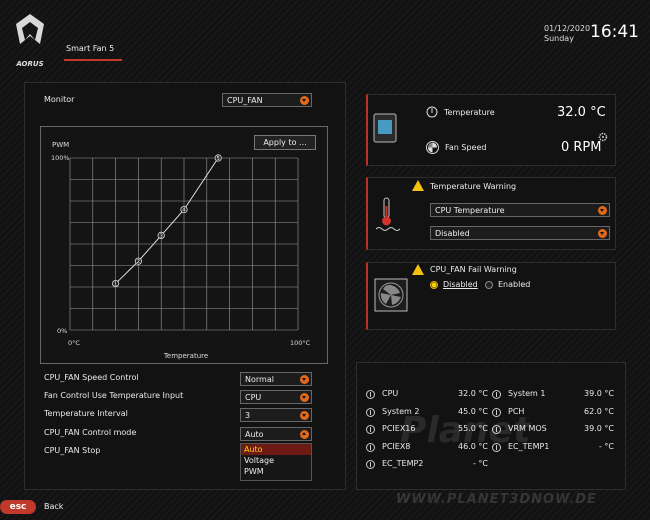 The height and width of the screenshot is (520, 650). What do you see at coordinates (161, 236) in the screenshot?
I see `curve-point-label: 3` at bounding box center [161, 236].